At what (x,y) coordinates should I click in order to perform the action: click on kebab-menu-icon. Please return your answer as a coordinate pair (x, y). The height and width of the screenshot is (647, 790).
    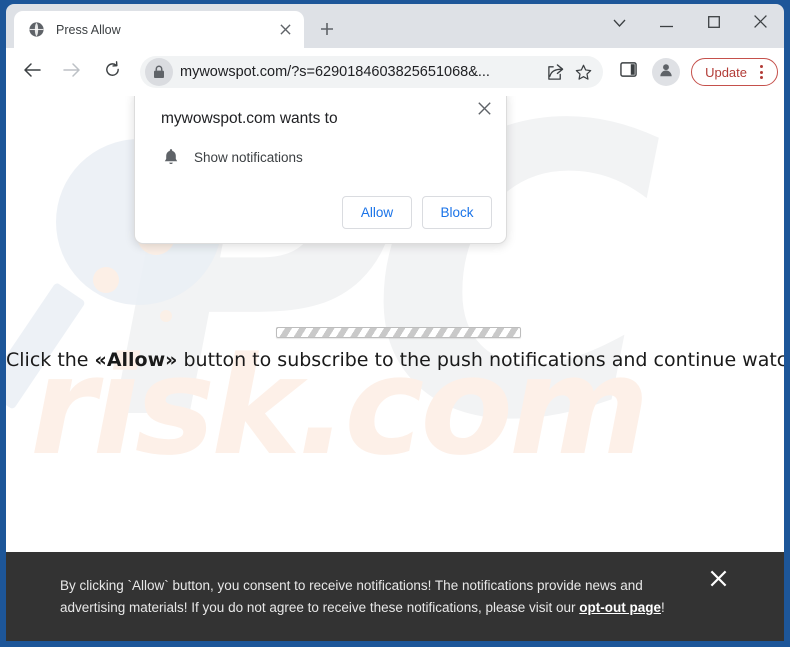
    Looking at the image, I should click on (761, 72).